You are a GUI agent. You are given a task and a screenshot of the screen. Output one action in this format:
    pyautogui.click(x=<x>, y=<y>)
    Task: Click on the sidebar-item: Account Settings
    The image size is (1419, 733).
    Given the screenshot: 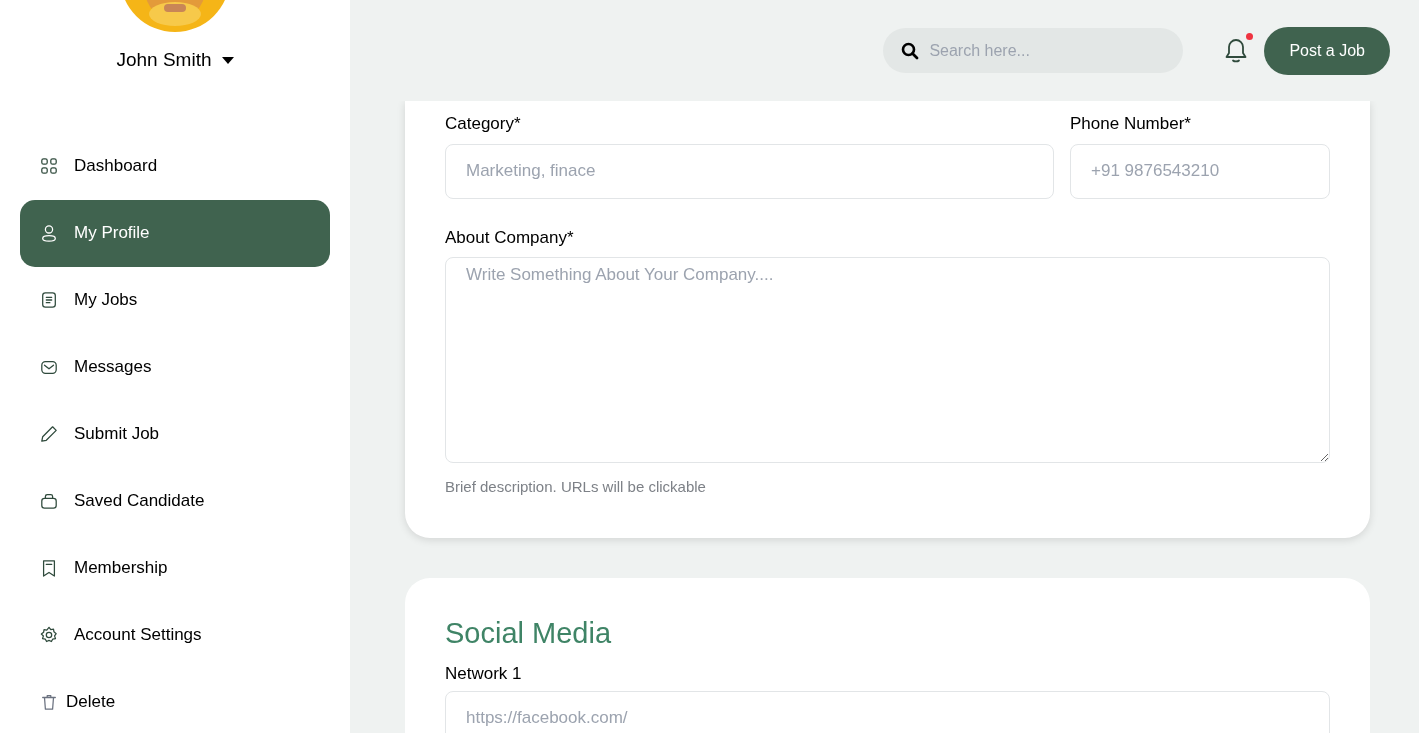 What is the action you would take?
    pyautogui.click(x=175, y=635)
    